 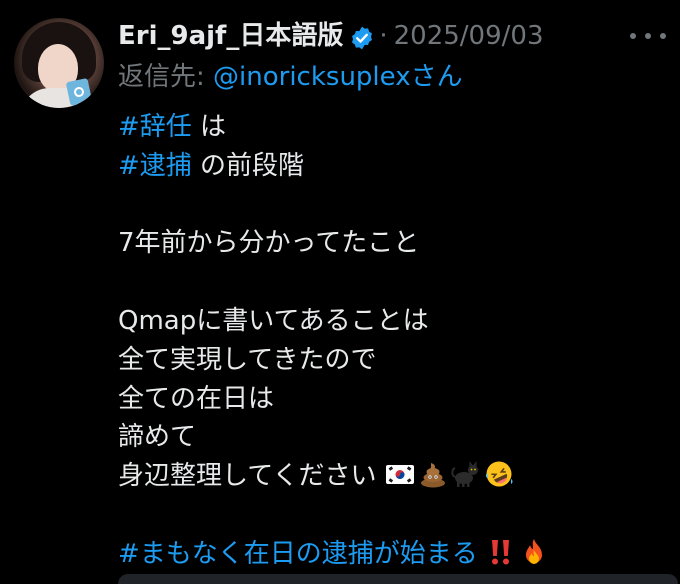 I want to click on body-line: 全て実現してきたので, so click(x=393, y=360).